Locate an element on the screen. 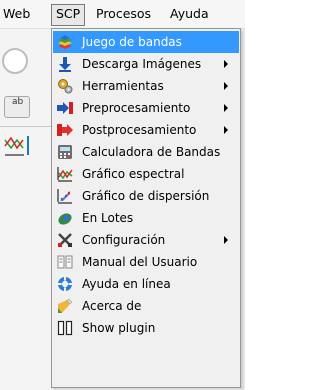 This screenshot has width=320, height=390. menu-item-manual-del-usuario: Manual del Usuario is located at coordinates (146, 262).